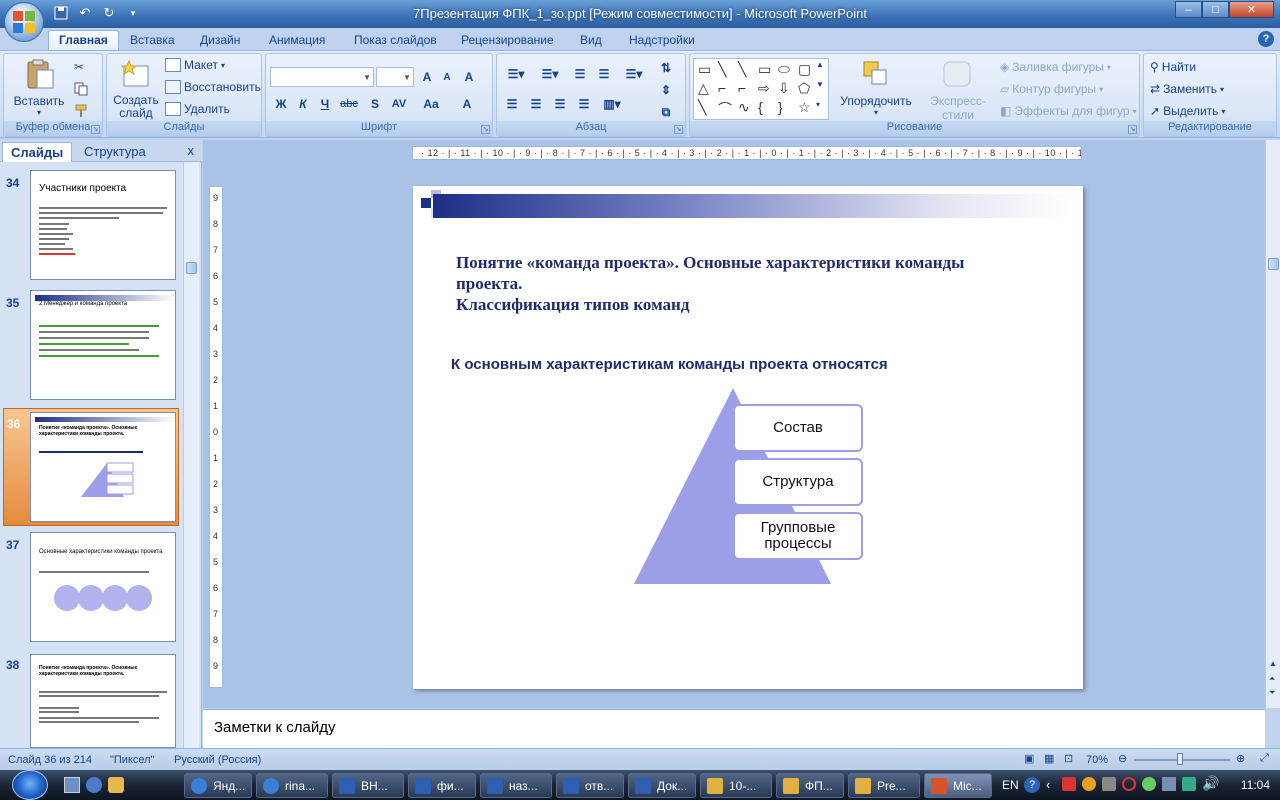 This screenshot has width=1280, height=800. What do you see at coordinates (704, 69) in the screenshot?
I see `textbox-shape-icon: ▭` at bounding box center [704, 69].